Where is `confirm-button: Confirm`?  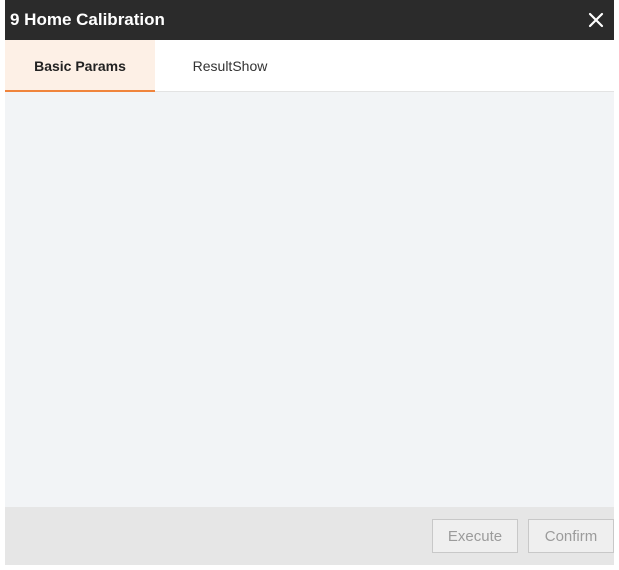
confirm-button: Confirm is located at coordinates (571, 536).